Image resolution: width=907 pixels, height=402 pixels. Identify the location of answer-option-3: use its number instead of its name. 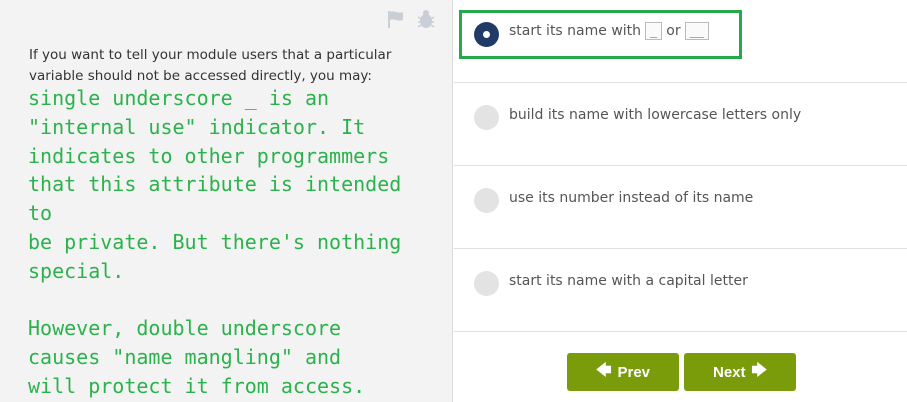
(680, 207).